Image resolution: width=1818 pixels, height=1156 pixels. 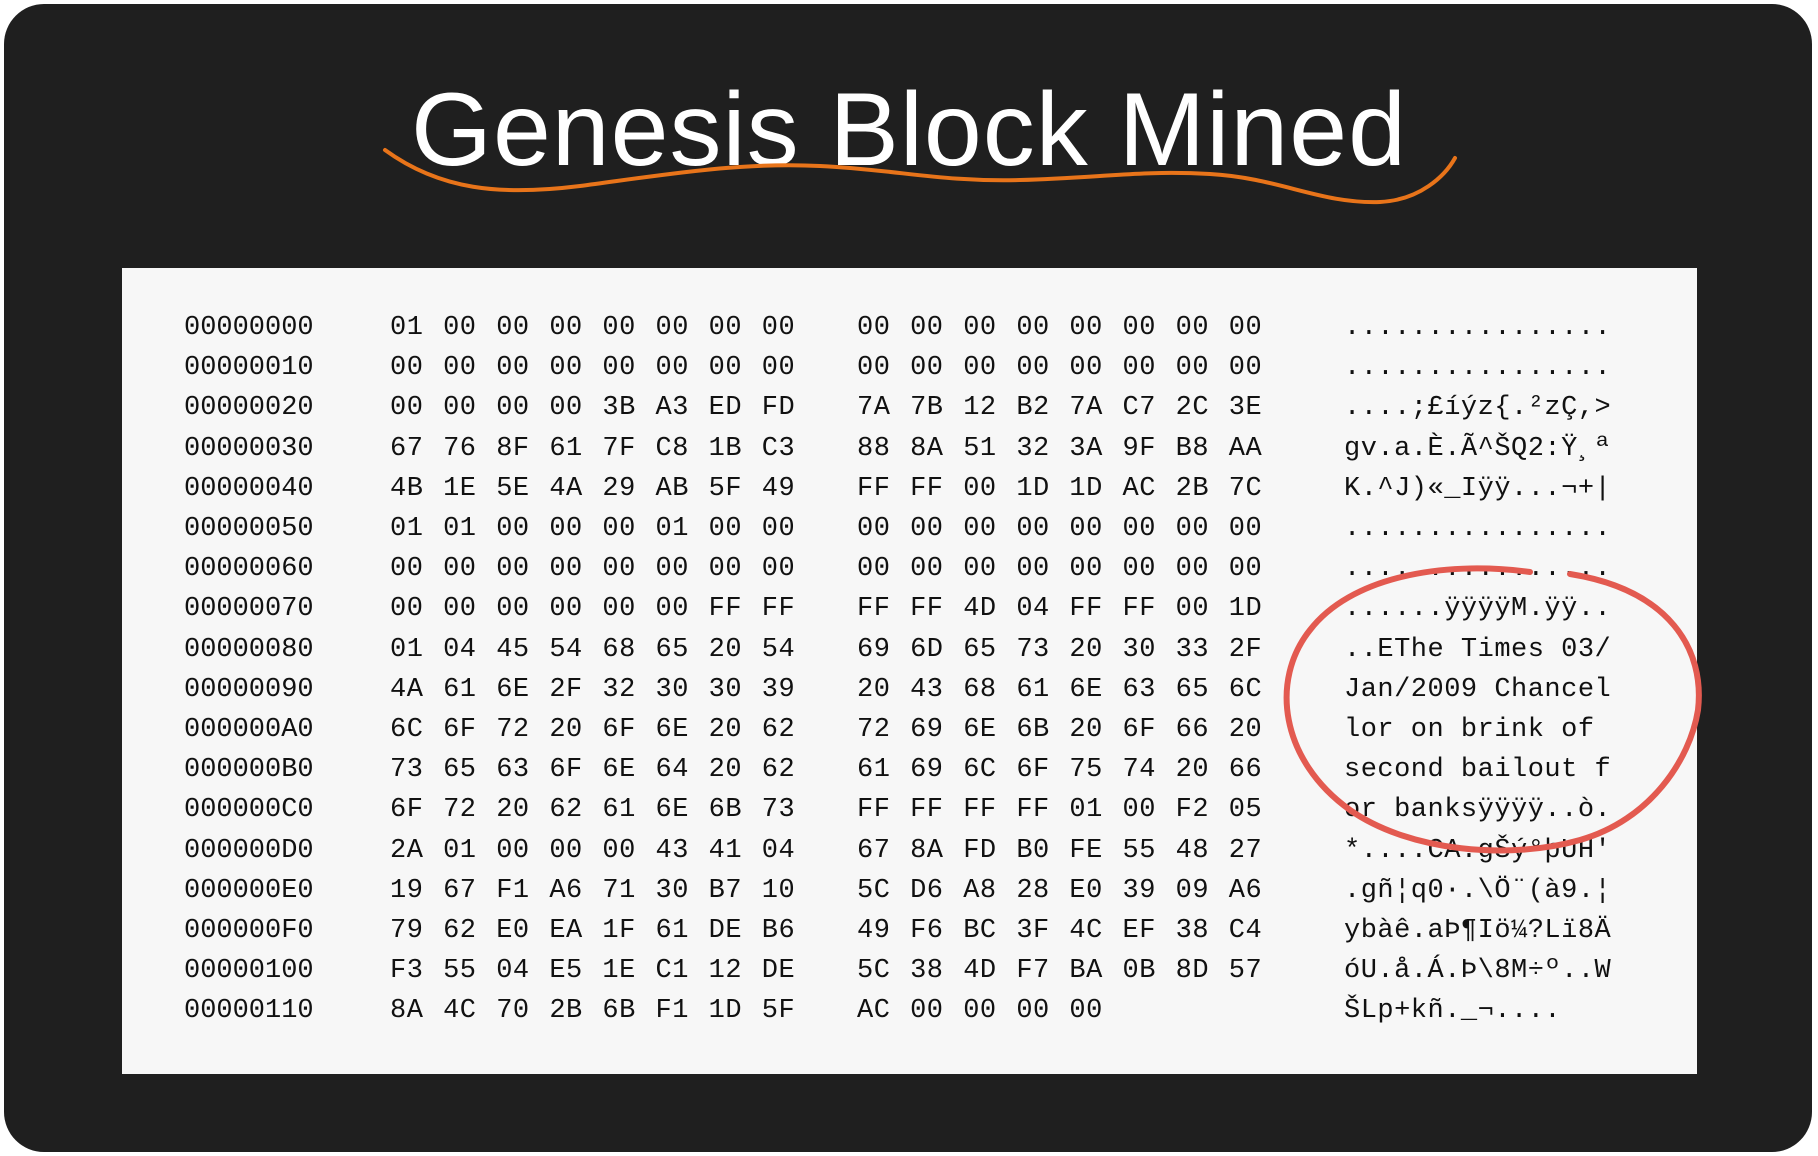 What do you see at coordinates (1060, 730) in the screenshot?
I see `hex-bytes-right: 72 69 6E 6B 20 6F 66 20` at bounding box center [1060, 730].